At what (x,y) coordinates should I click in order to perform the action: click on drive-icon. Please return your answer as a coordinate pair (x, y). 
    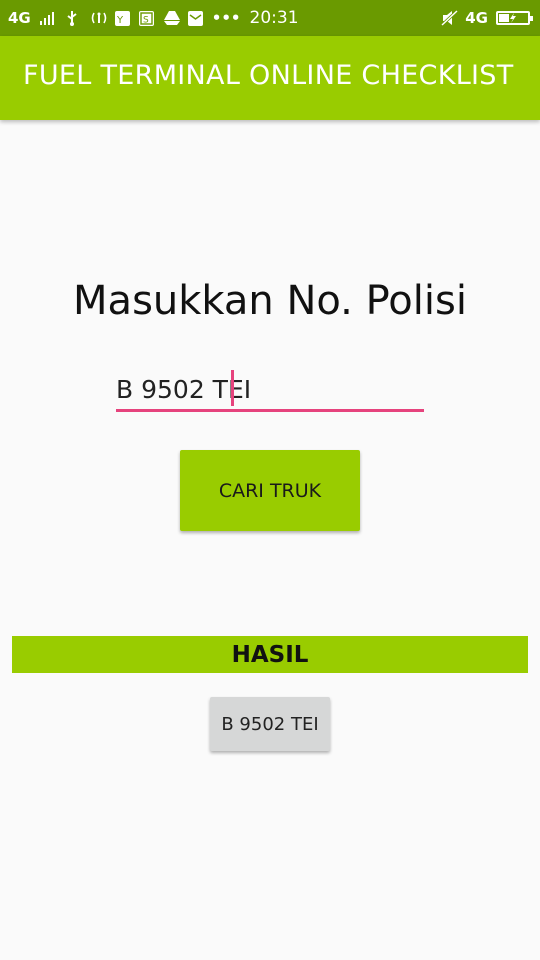
    Looking at the image, I should click on (171, 18).